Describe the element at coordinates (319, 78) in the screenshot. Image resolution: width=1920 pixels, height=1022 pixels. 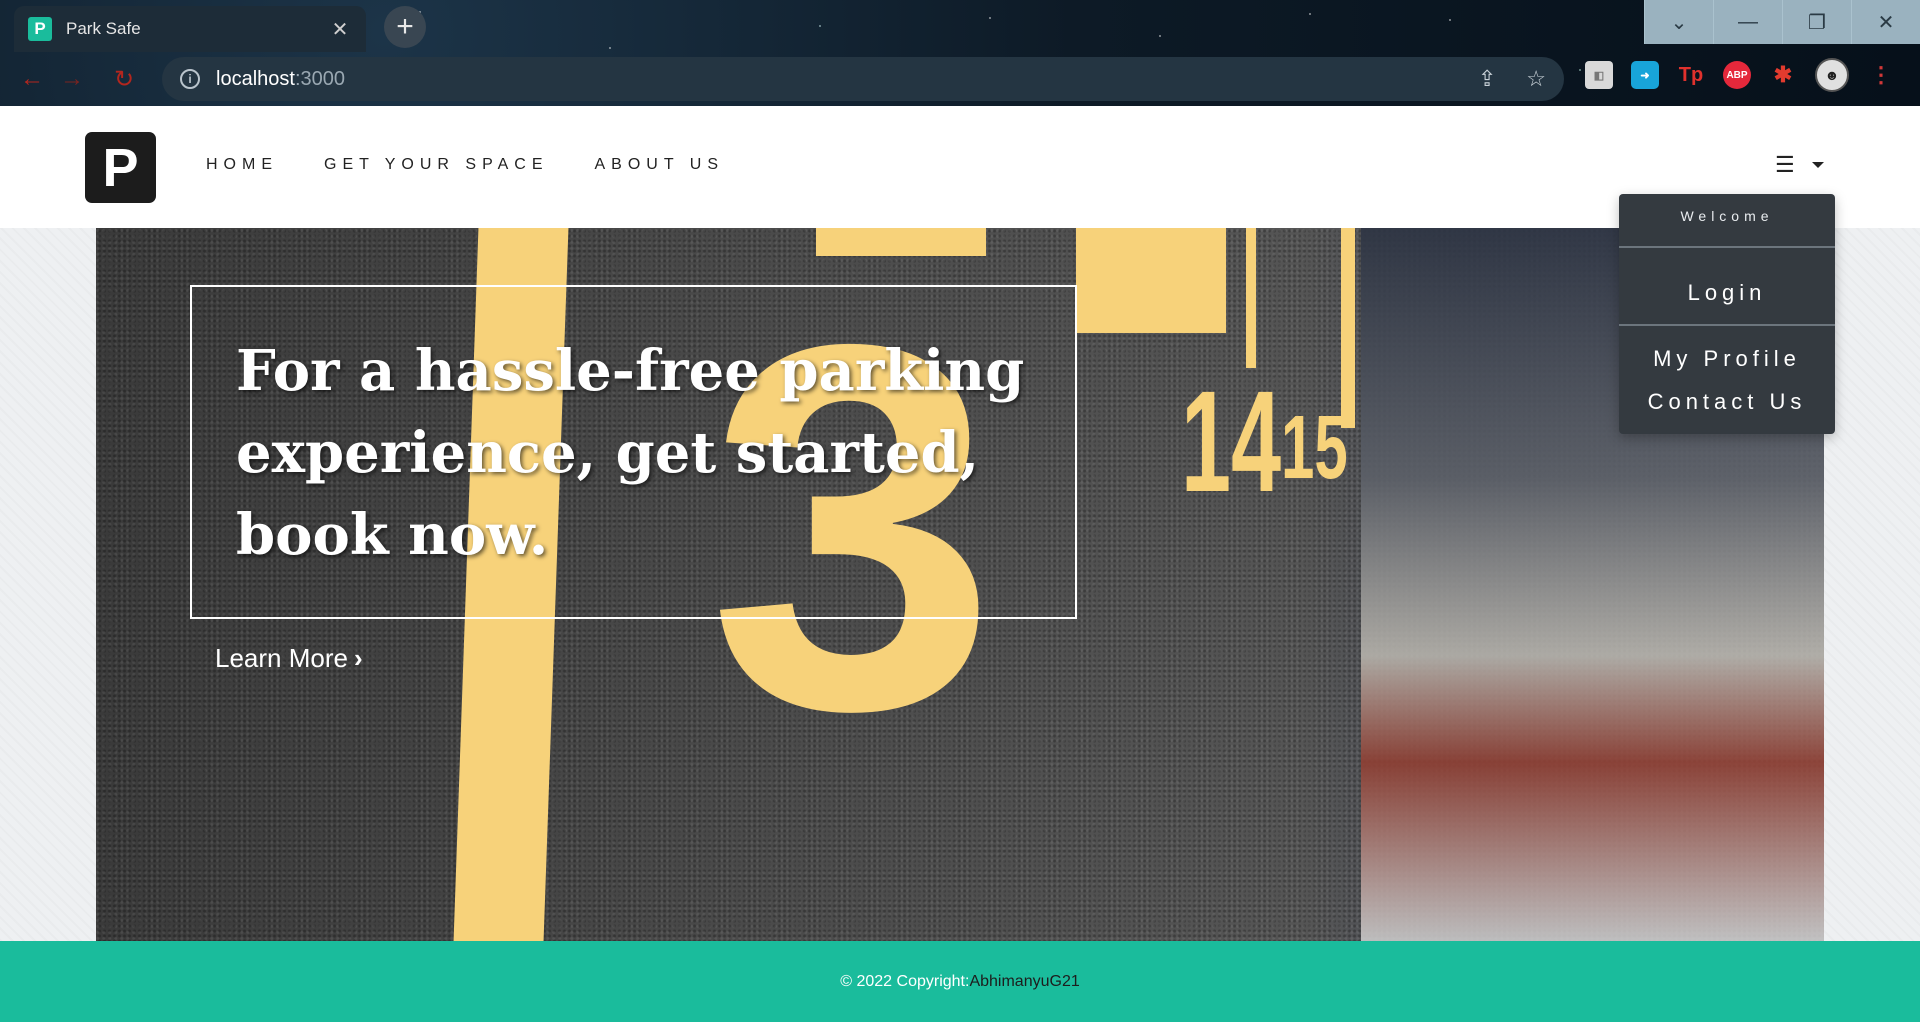
I see `url-port: :3000` at that location.